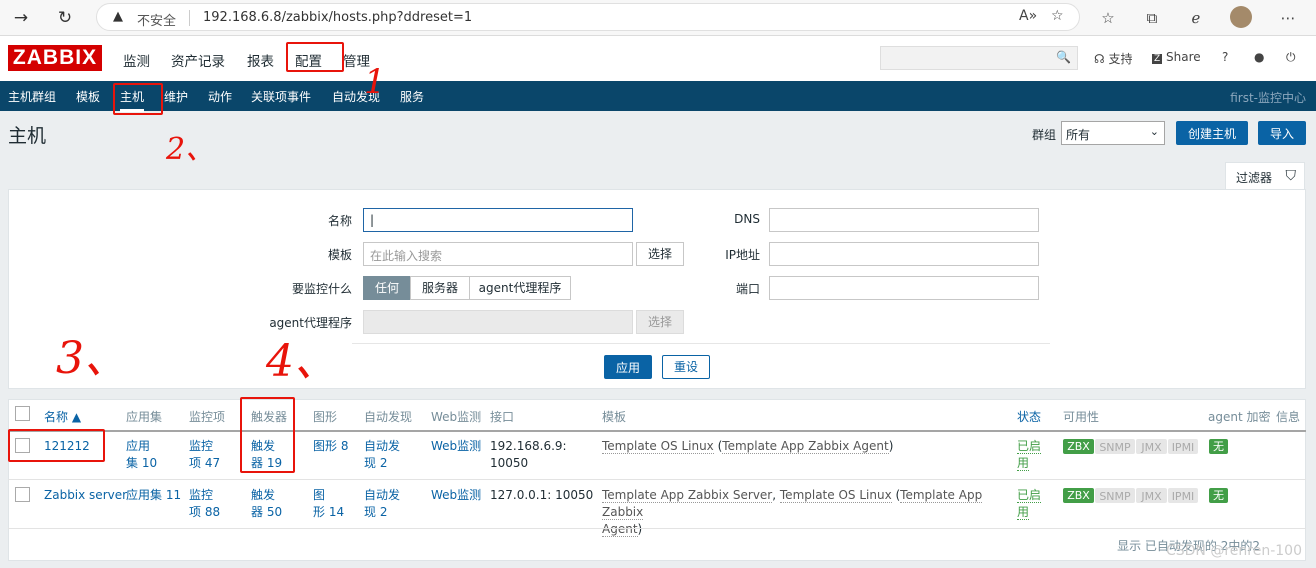 This screenshot has width=1316, height=568. I want to click on port-input, so click(904, 288).